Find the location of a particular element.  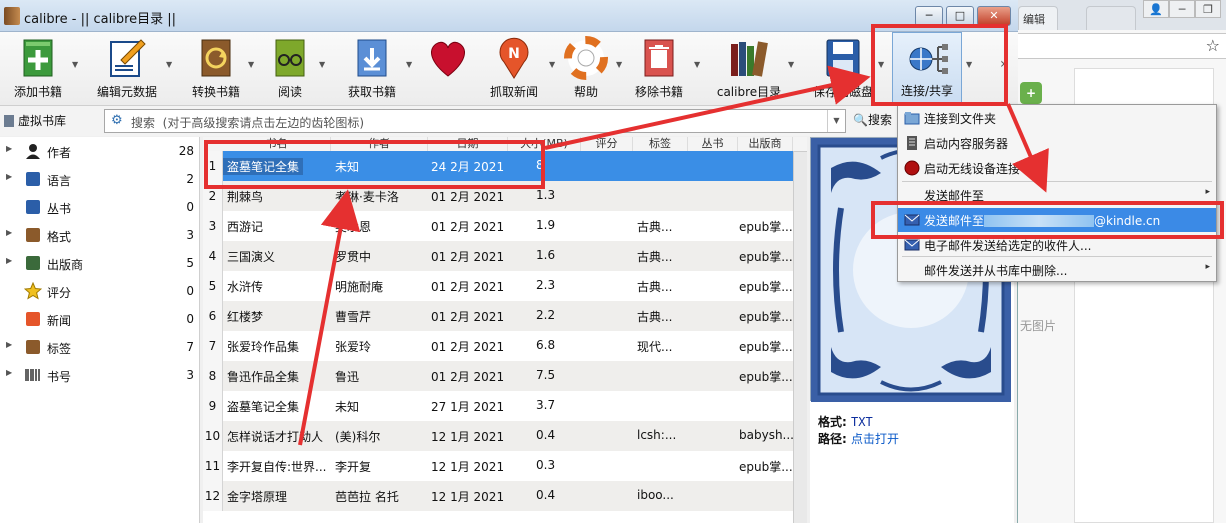

news-icon is located at coordinates (33, 319).